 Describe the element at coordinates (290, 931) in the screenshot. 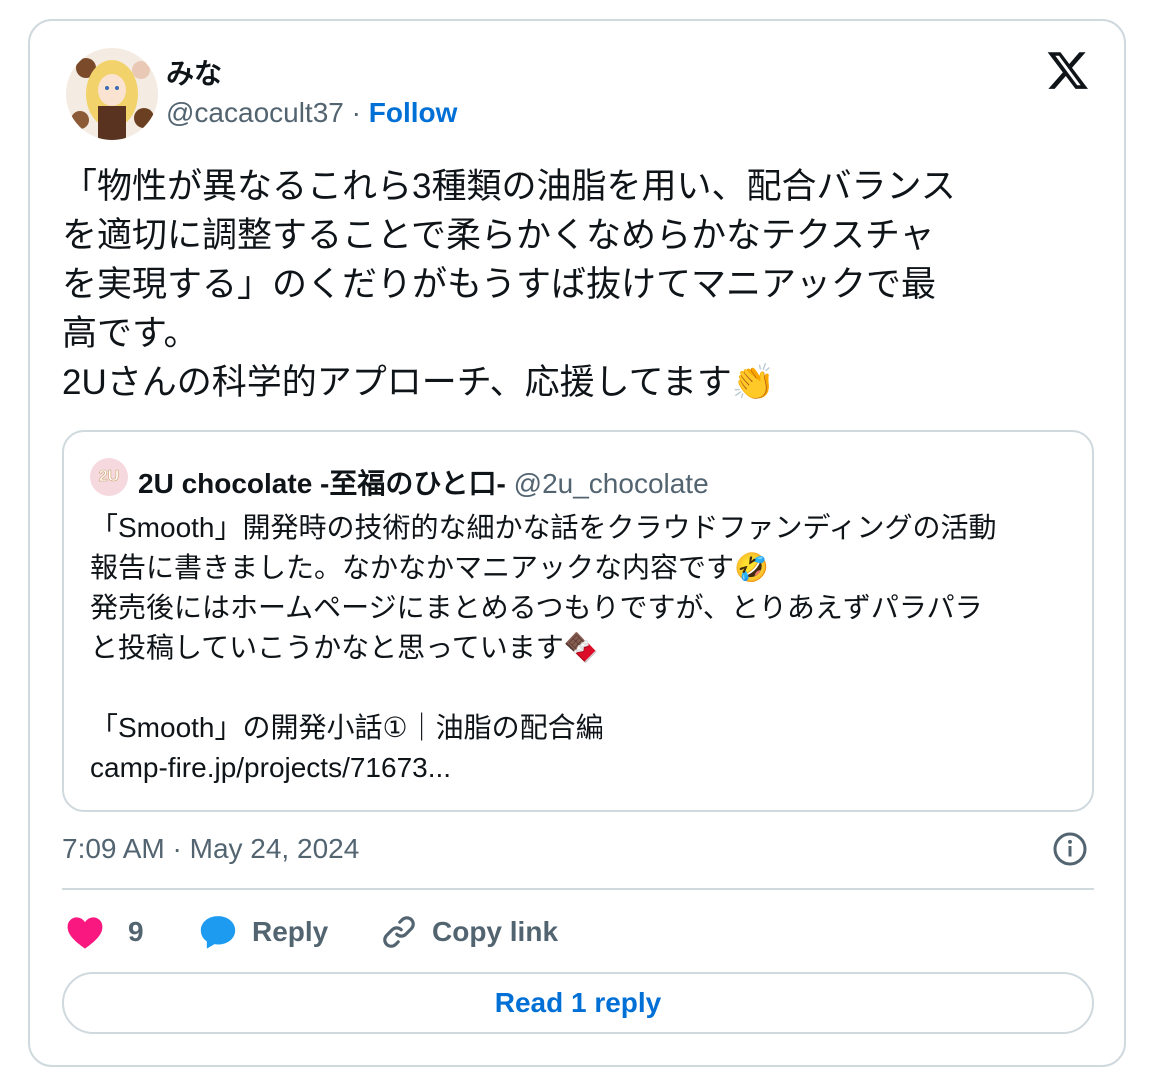

I see `reply-label: Reply` at that location.